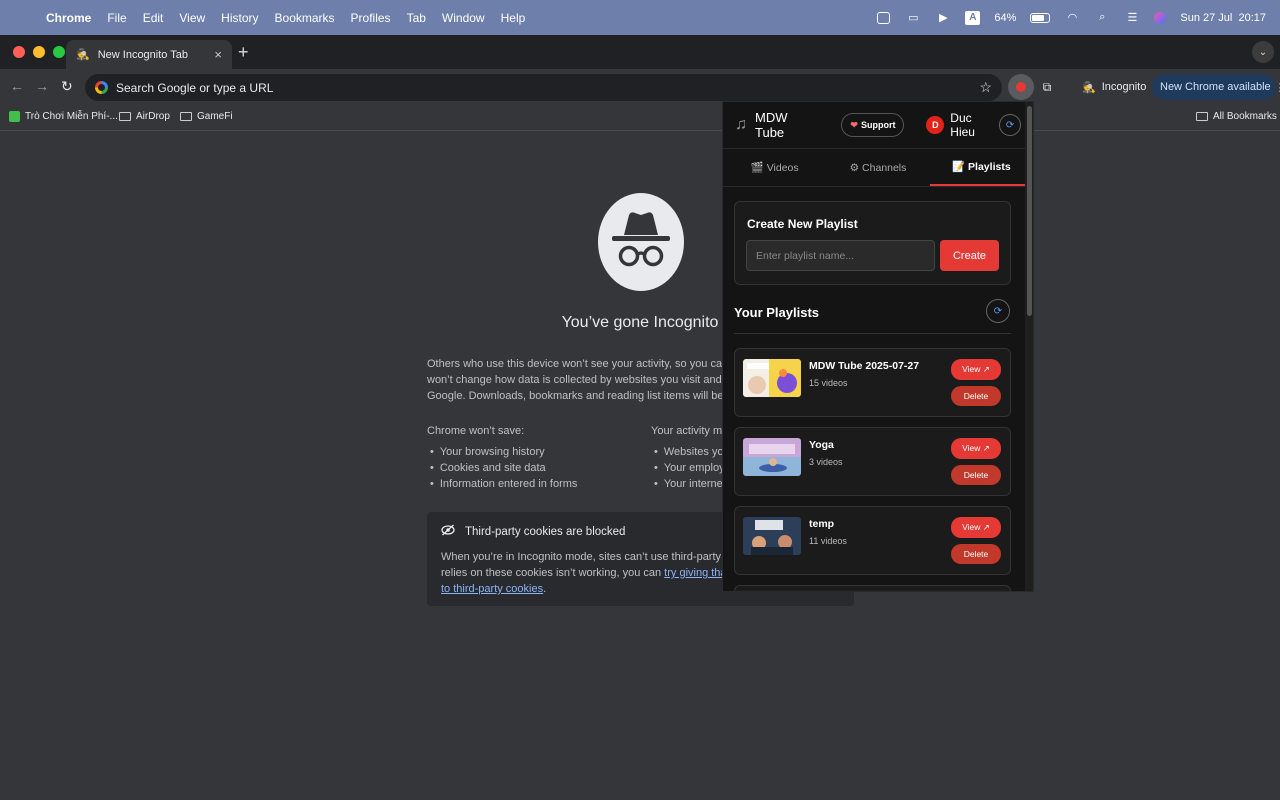  Describe the element at coordinates (116, 18) in the screenshot. I see `menu-file: File` at that location.